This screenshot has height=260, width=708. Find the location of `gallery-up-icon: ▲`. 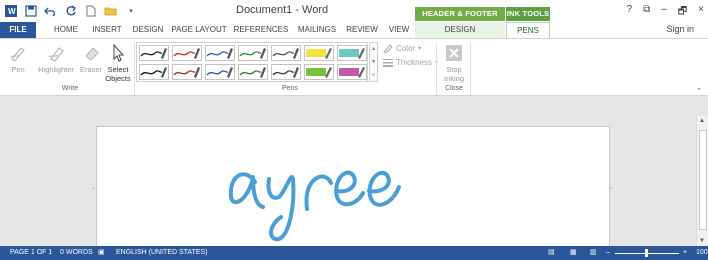

gallery-up-icon: ▲ is located at coordinates (373, 49).